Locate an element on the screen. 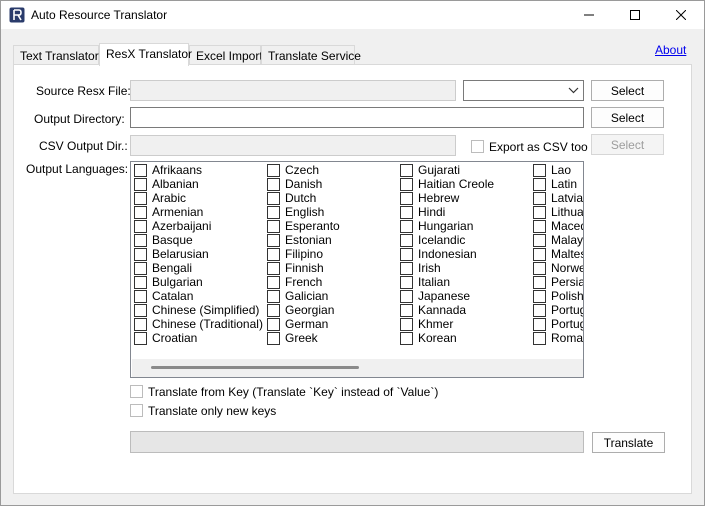 This screenshot has height=506, width=705. csv-output-field is located at coordinates (293, 145).